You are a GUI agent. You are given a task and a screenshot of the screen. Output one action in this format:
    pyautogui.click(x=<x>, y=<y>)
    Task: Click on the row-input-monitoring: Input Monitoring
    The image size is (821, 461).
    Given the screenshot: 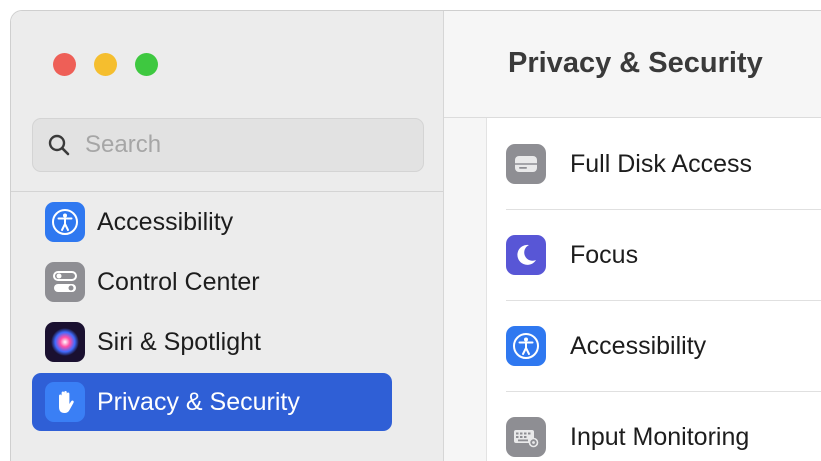 What is the action you would take?
    pyautogui.click(x=663, y=426)
    